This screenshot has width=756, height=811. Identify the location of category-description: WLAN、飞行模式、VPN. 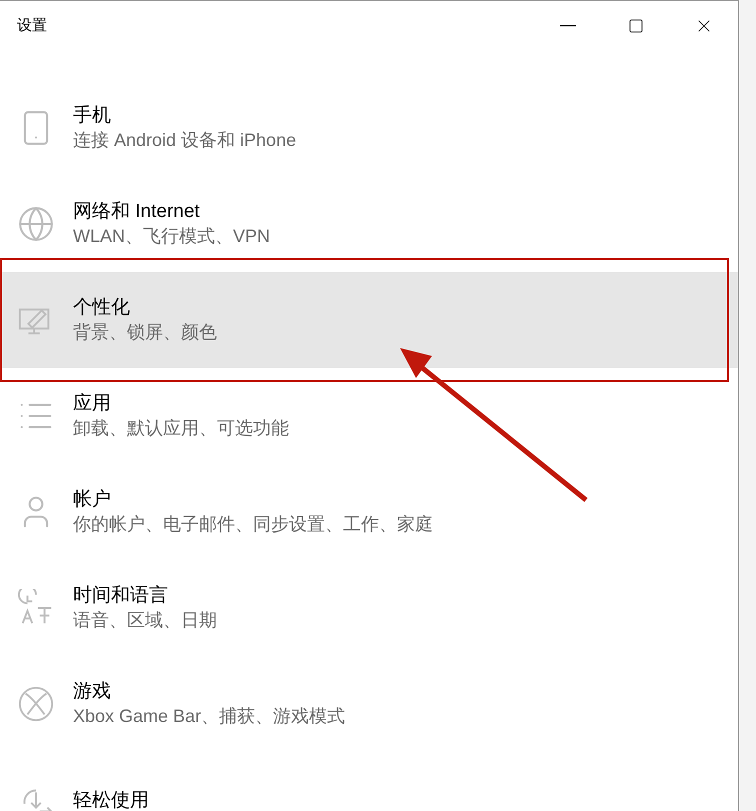
(171, 236).